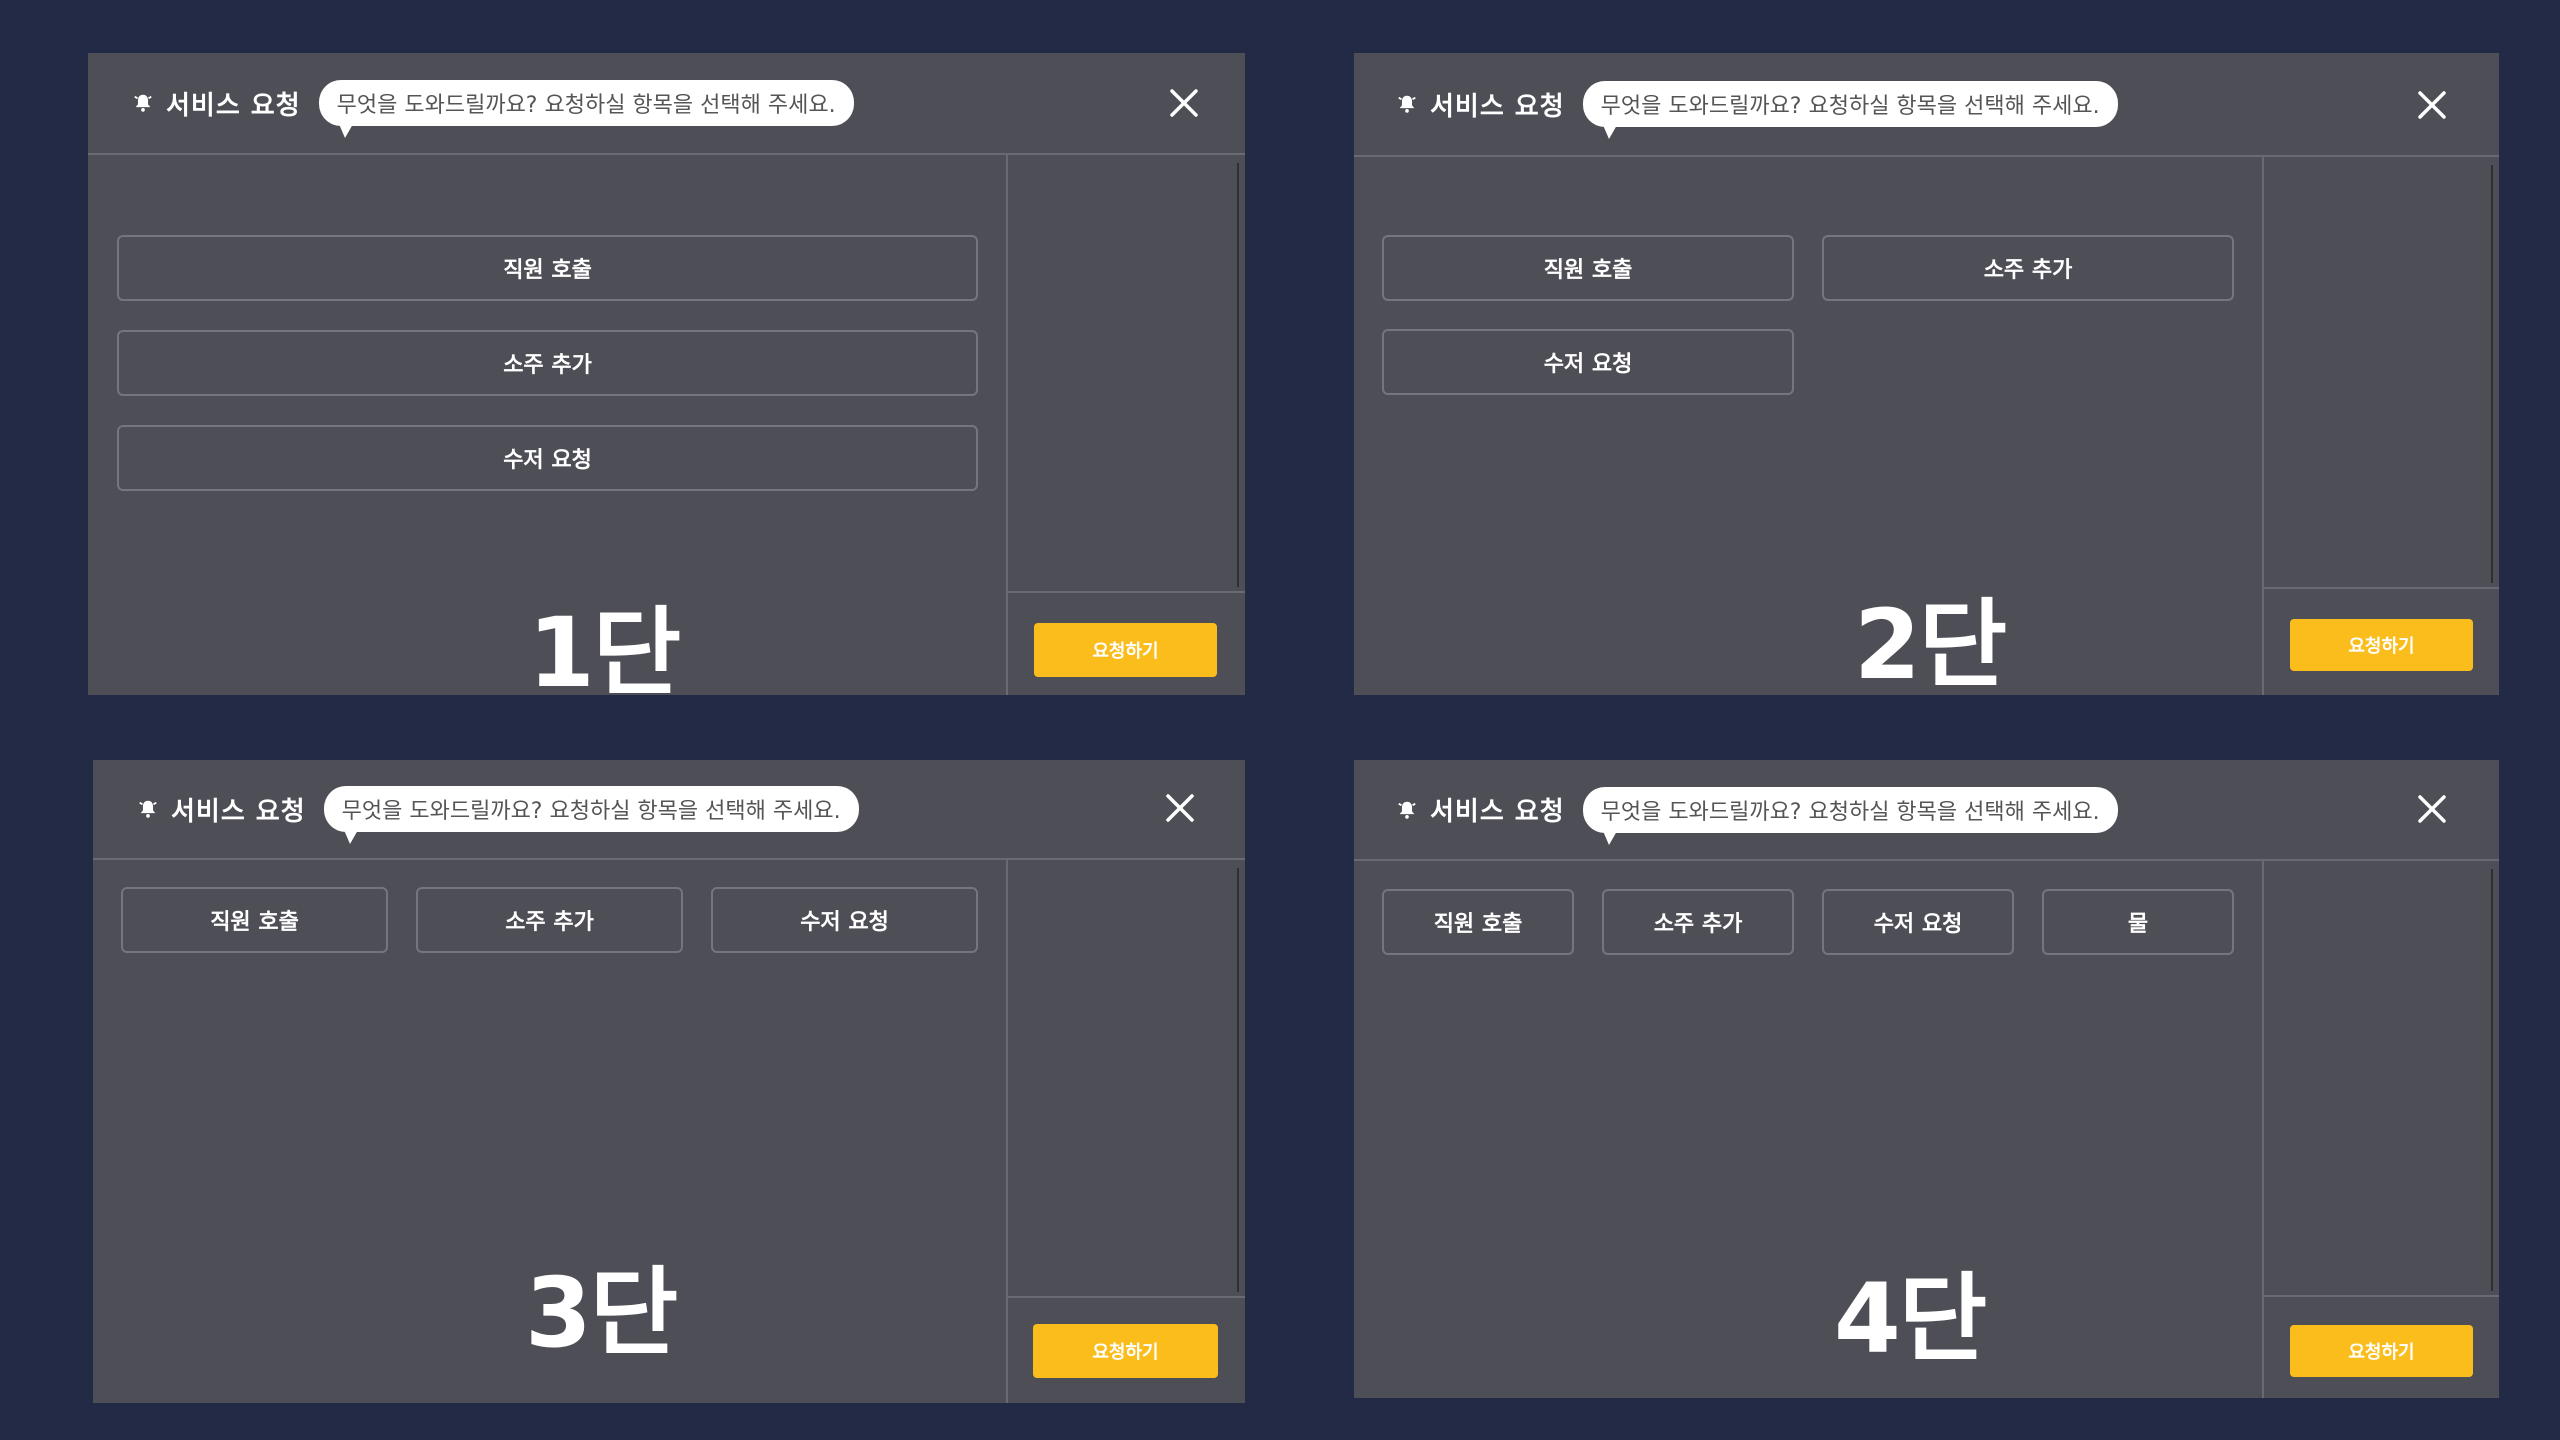 The image size is (2560, 1440). Describe the element at coordinates (601, 1313) in the screenshot. I see `layout-label: 3단` at that location.